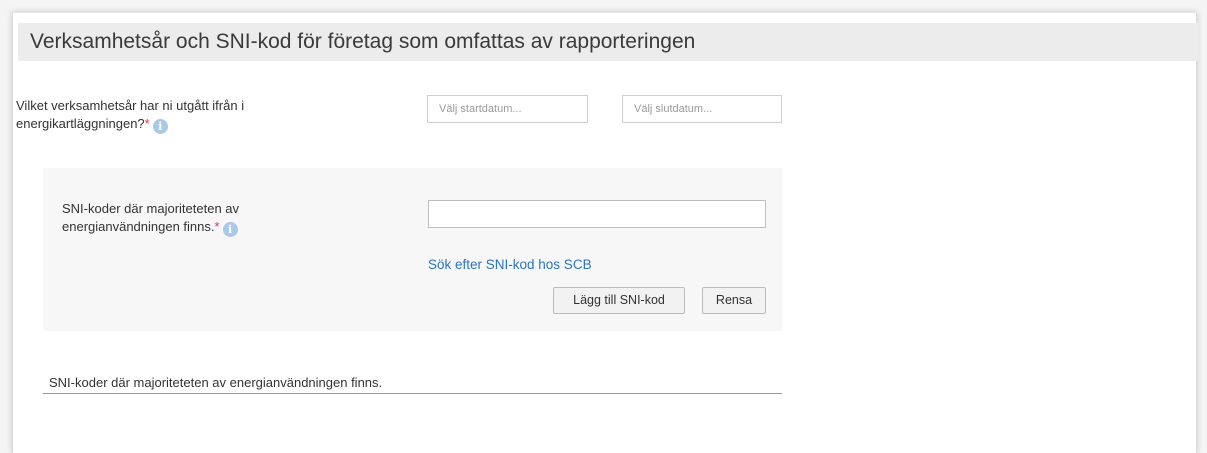  What do you see at coordinates (151, 208) in the screenshot?
I see `sni-label-line1: SNI-koder där majoriteteten av` at bounding box center [151, 208].